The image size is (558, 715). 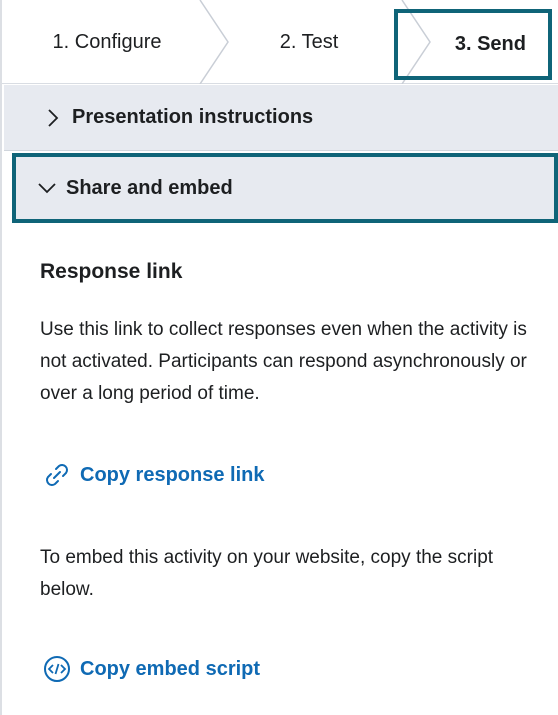 I want to click on tab-send: 3. Send, so click(x=473, y=44).